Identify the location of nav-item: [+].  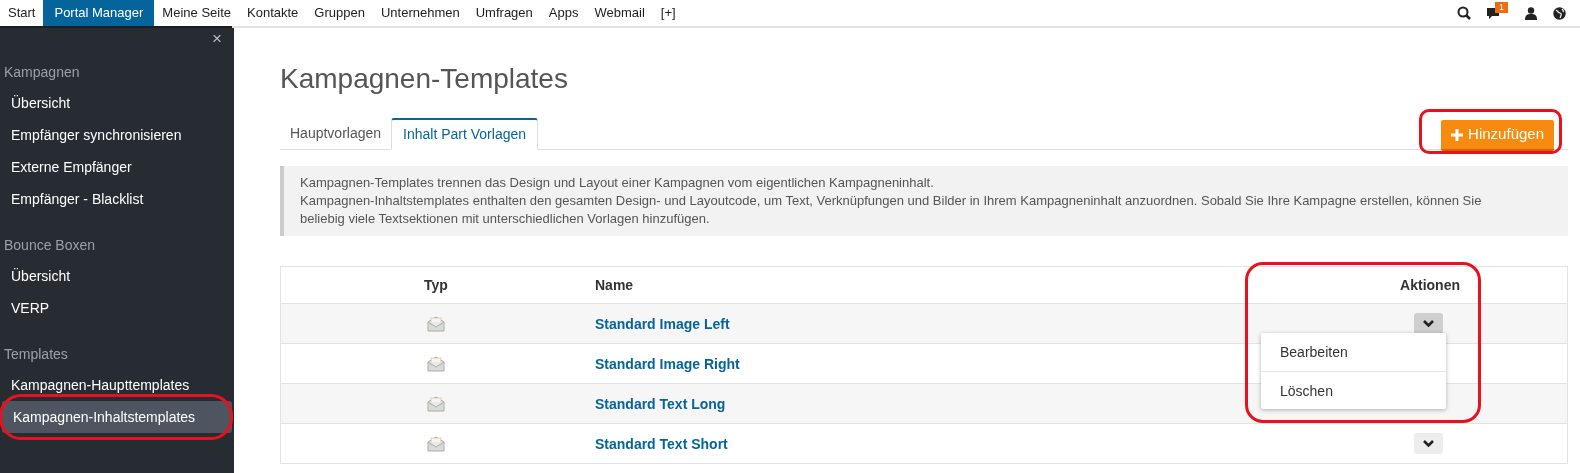
(668, 13).